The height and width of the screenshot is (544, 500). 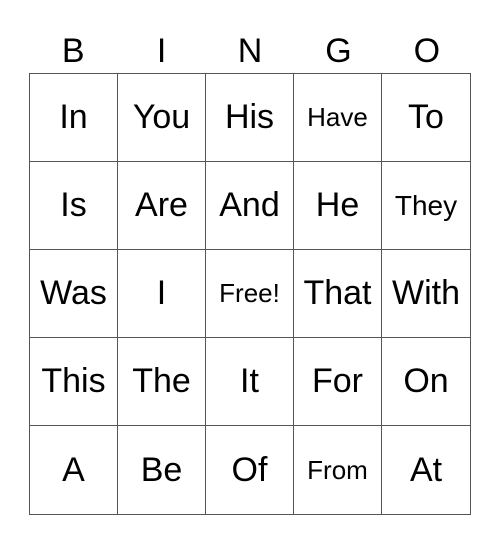 I want to click on bingo-cell: I, so click(x=162, y=294).